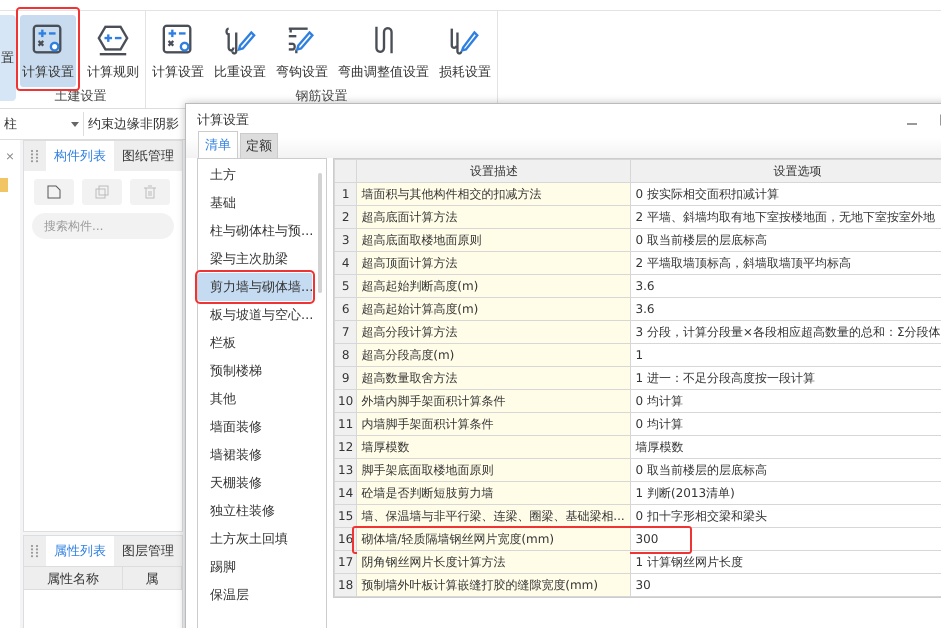  Describe the element at coordinates (148, 156) in the screenshot. I see `panel-tab: 图纸管理` at that location.